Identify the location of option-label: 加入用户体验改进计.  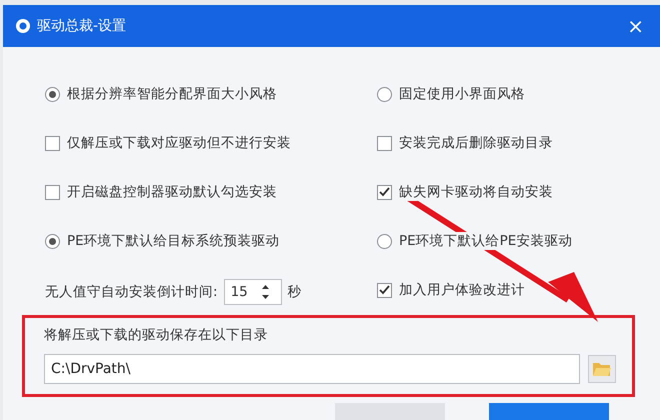
(462, 290).